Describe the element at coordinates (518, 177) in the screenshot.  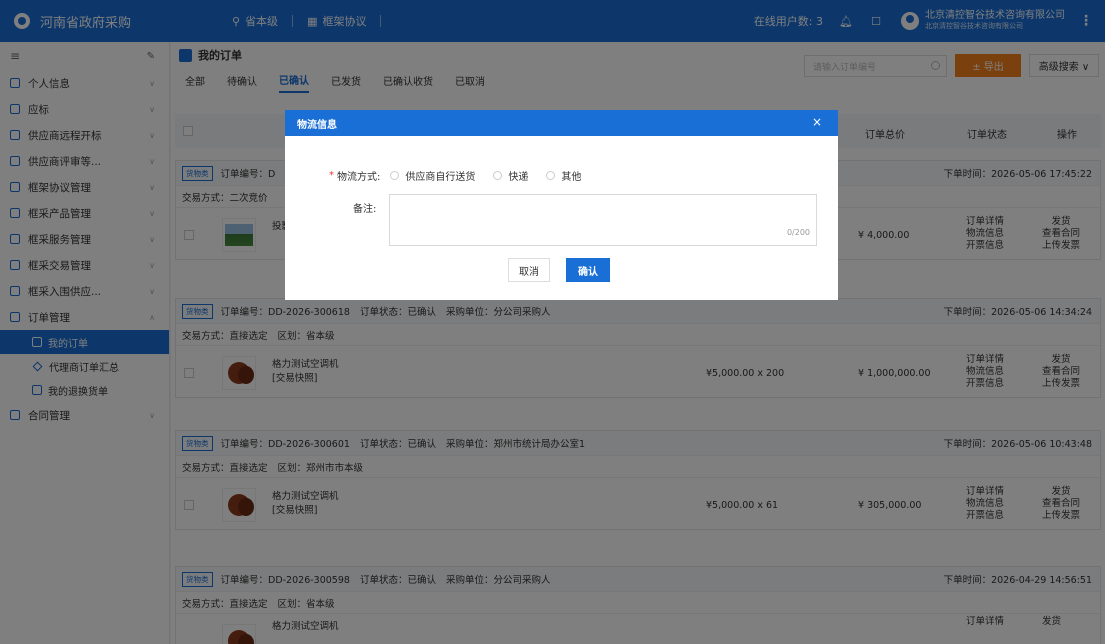
I see `radio-label: 快递` at that location.